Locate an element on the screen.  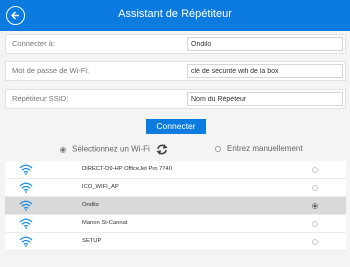
page-title: Assistant de Répétiteur is located at coordinates (175, 14).